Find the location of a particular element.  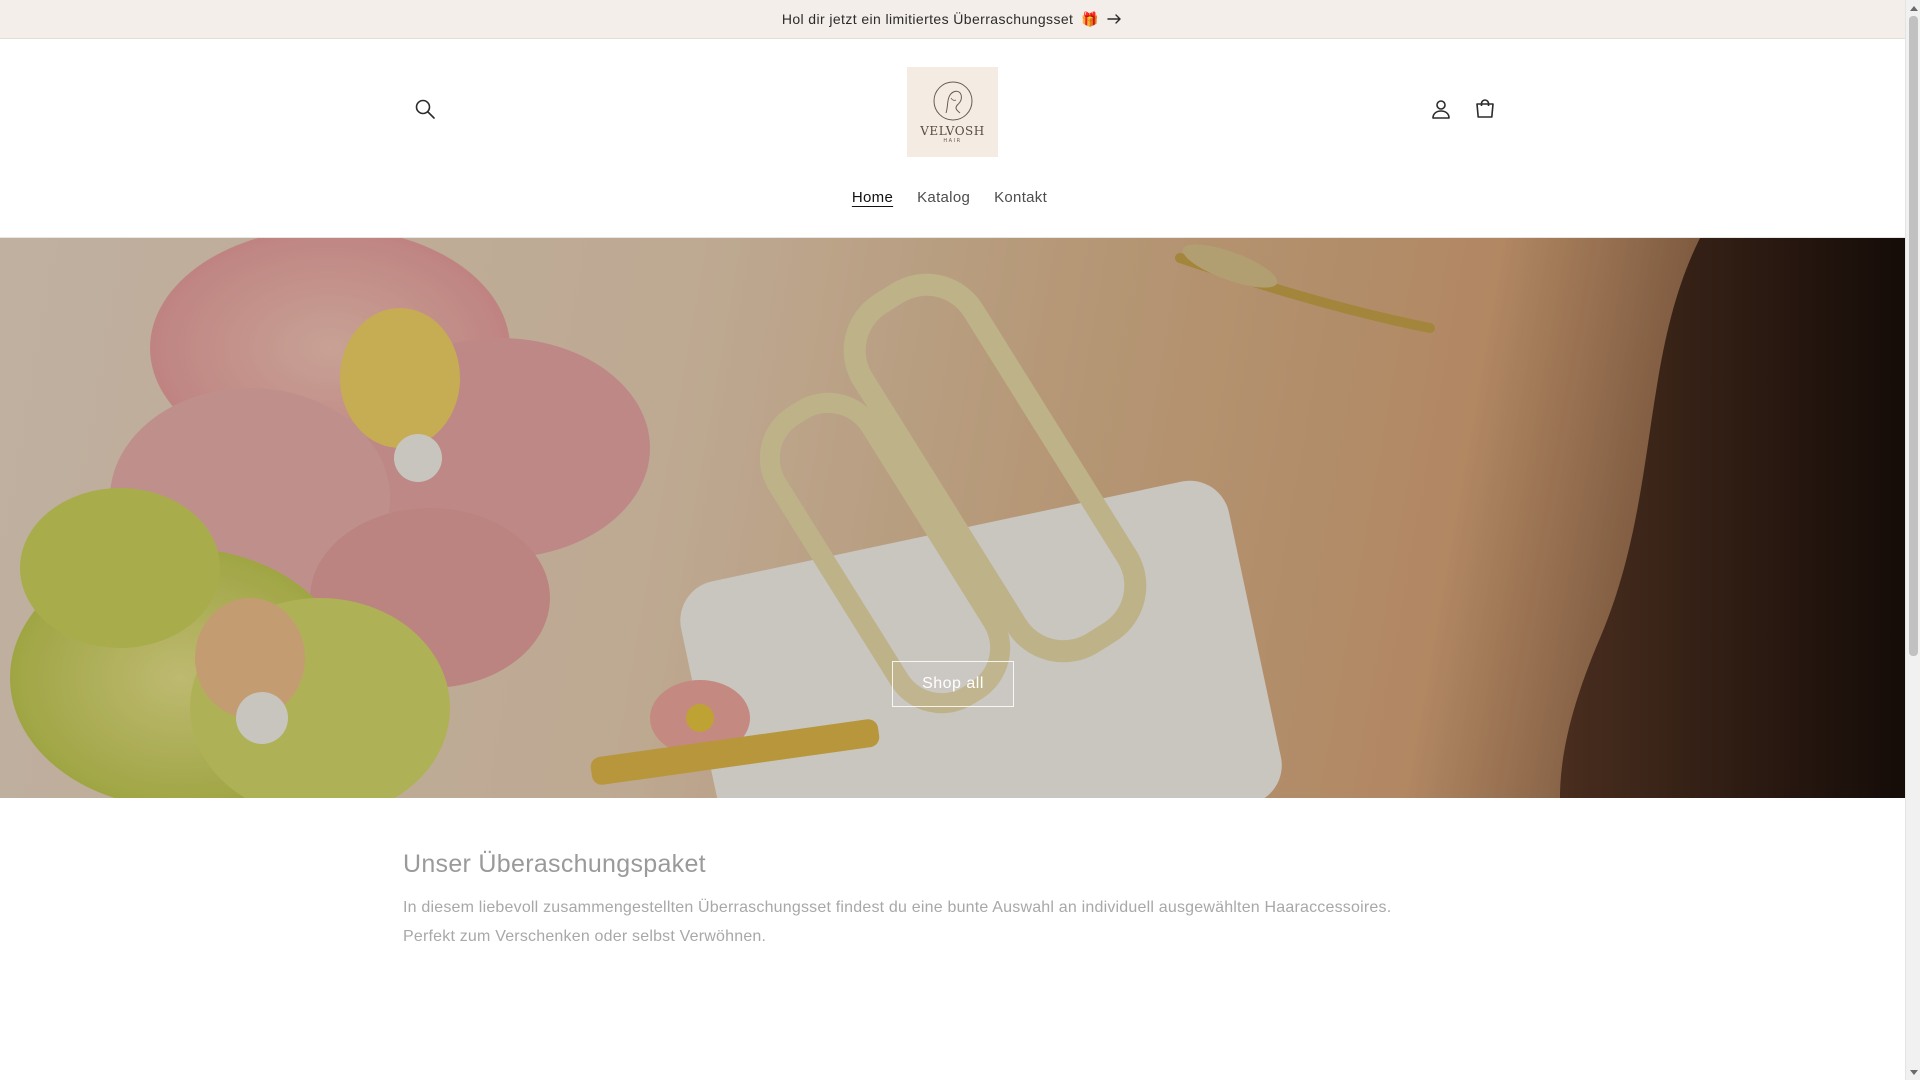

nav-home: Home is located at coordinates (872, 197).